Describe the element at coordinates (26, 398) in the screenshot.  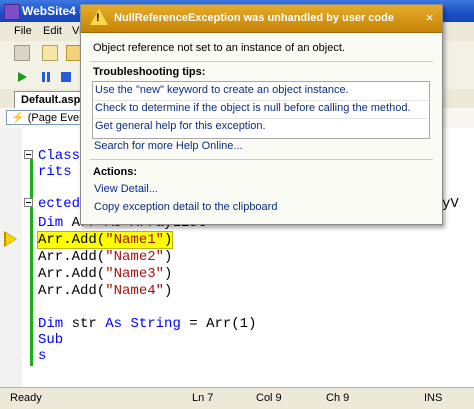
I see `status-ready: Ready` at that location.